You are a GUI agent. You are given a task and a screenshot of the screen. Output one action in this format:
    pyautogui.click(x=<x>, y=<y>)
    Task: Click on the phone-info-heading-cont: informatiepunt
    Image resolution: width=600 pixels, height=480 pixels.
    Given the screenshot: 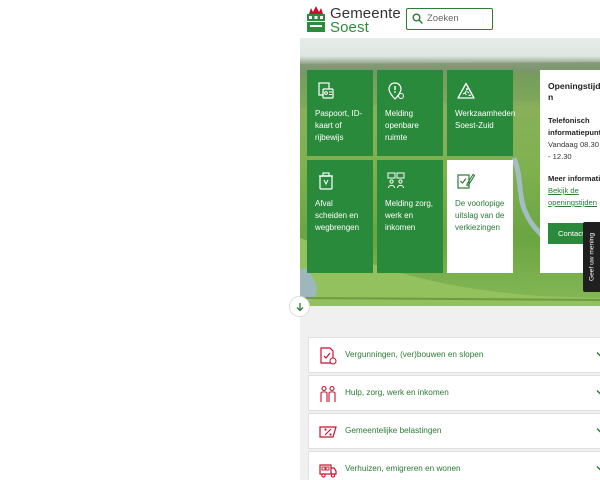 What is the action you would take?
    pyautogui.click(x=574, y=132)
    